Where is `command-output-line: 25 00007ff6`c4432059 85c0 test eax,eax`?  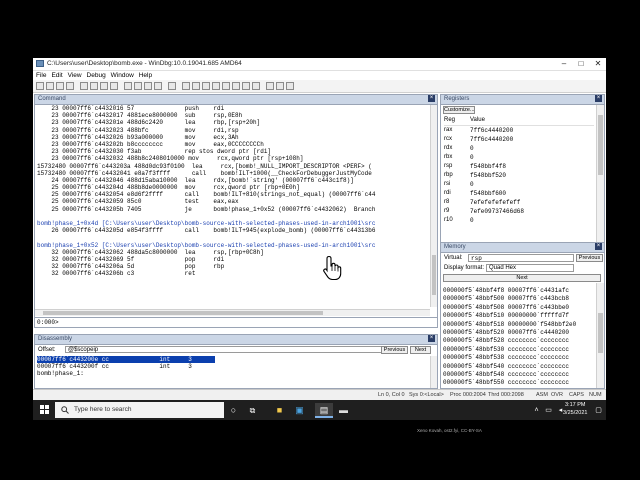
command-output-line: 25 00007ff6`c4432059 85c0 test eax,eax is located at coordinates (138, 202).